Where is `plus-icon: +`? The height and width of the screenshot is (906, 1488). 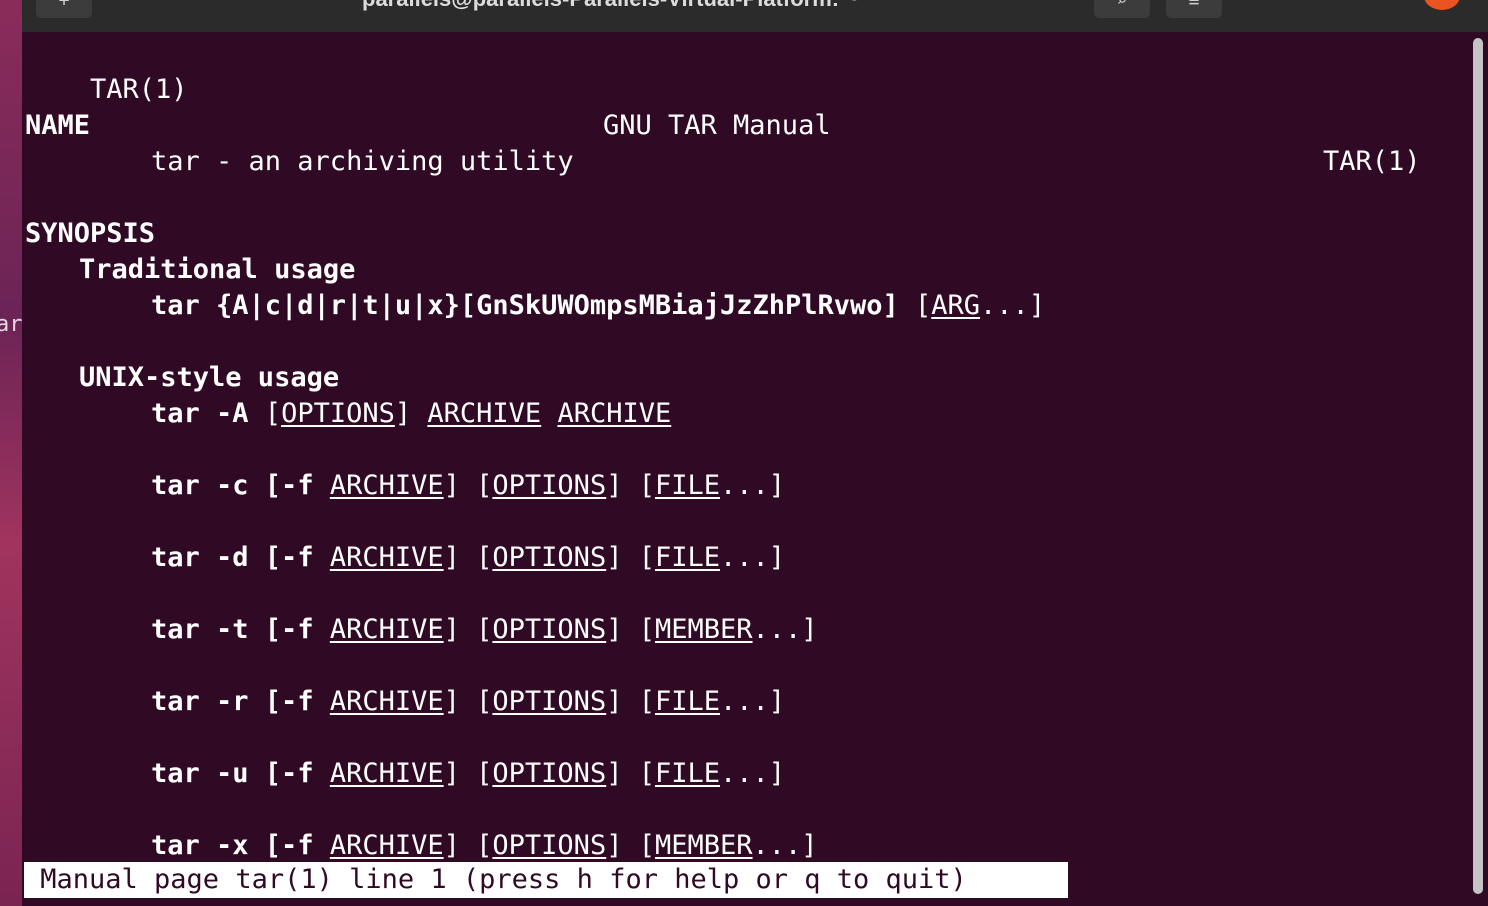 plus-icon: + is located at coordinates (64, 5).